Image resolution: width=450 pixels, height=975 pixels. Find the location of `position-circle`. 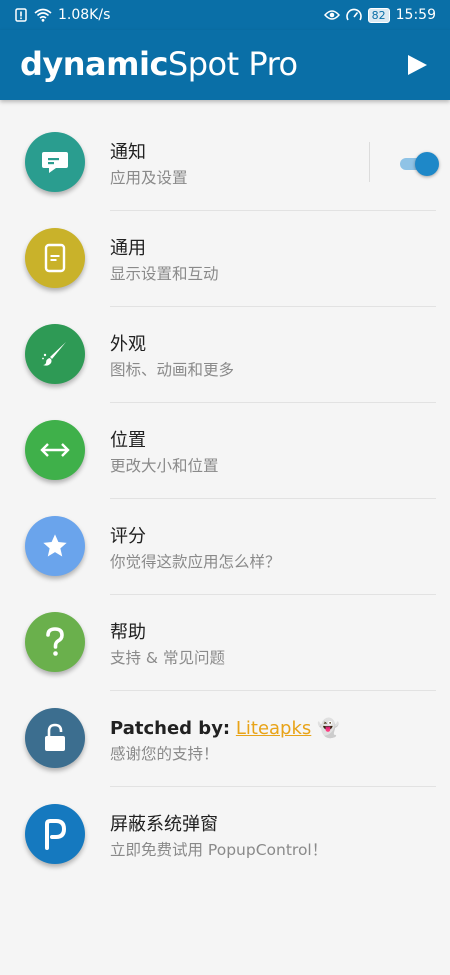

position-circle is located at coordinates (55, 450).